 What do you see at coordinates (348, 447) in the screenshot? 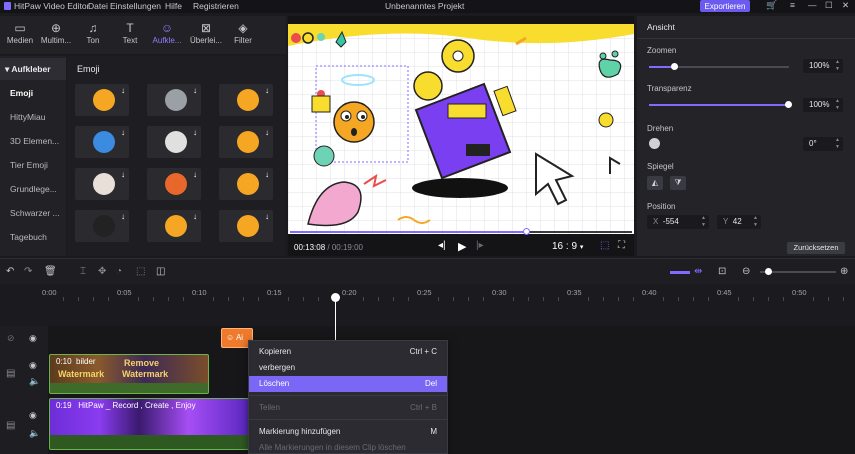
I see `menu-item-clear-markers: Alle Markierungen in diesem Clip löschen` at bounding box center [348, 447].